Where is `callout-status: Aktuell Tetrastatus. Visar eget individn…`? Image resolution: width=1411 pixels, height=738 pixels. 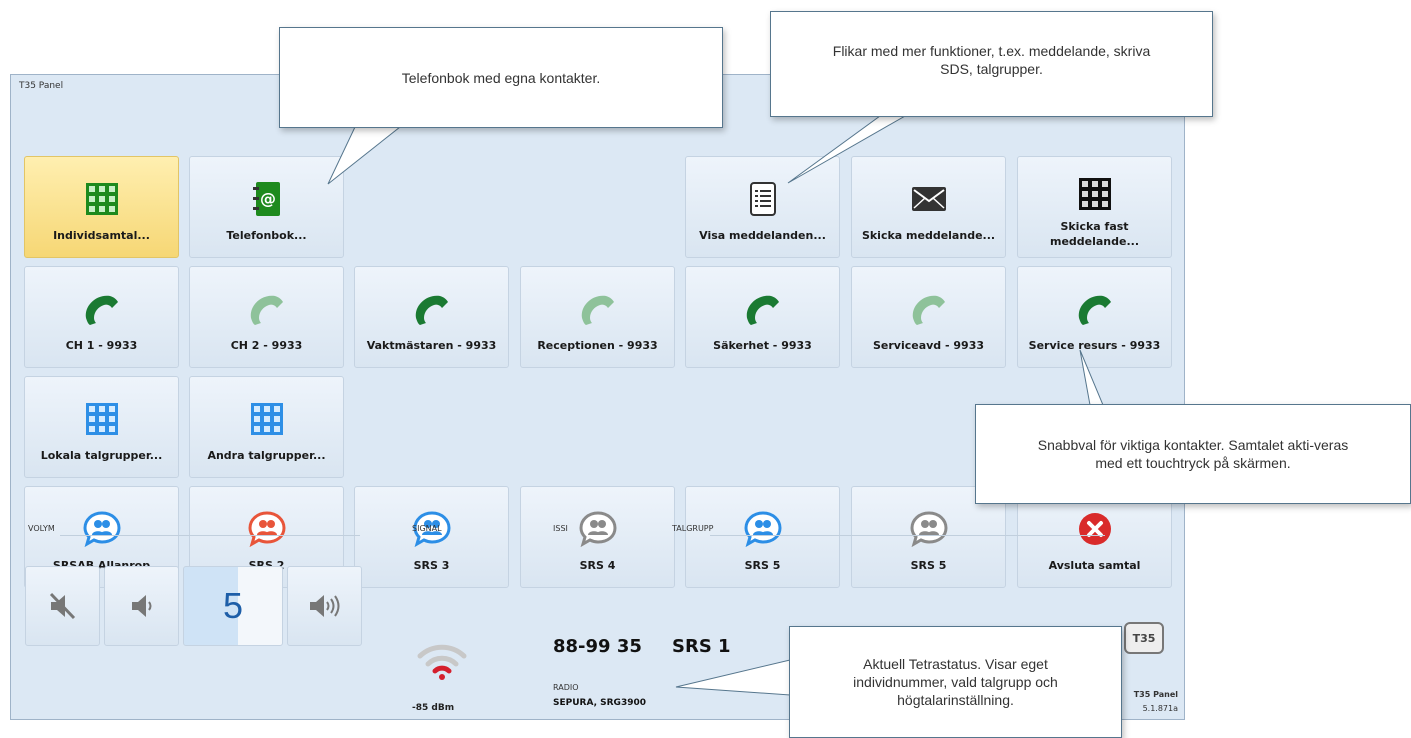
callout-status: Aktuell Tetrastatus. Visar eget individn… is located at coordinates (955, 682).